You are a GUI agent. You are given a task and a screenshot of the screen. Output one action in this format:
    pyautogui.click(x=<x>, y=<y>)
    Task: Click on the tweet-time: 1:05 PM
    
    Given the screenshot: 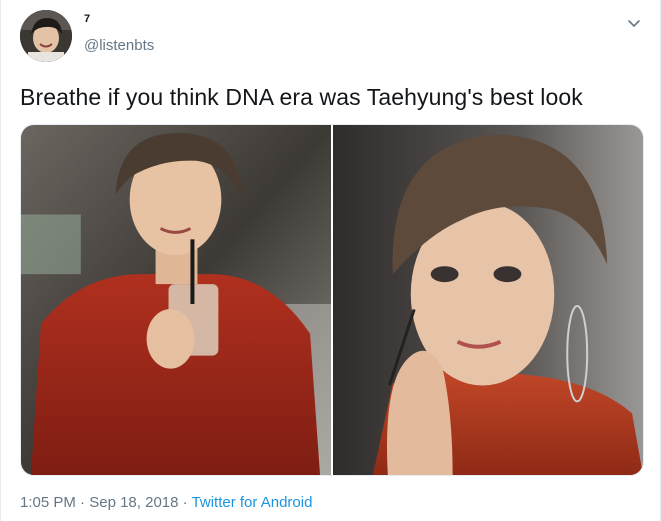 What is the action you would take?
    pyautogui.click(x=48, y=502)
    